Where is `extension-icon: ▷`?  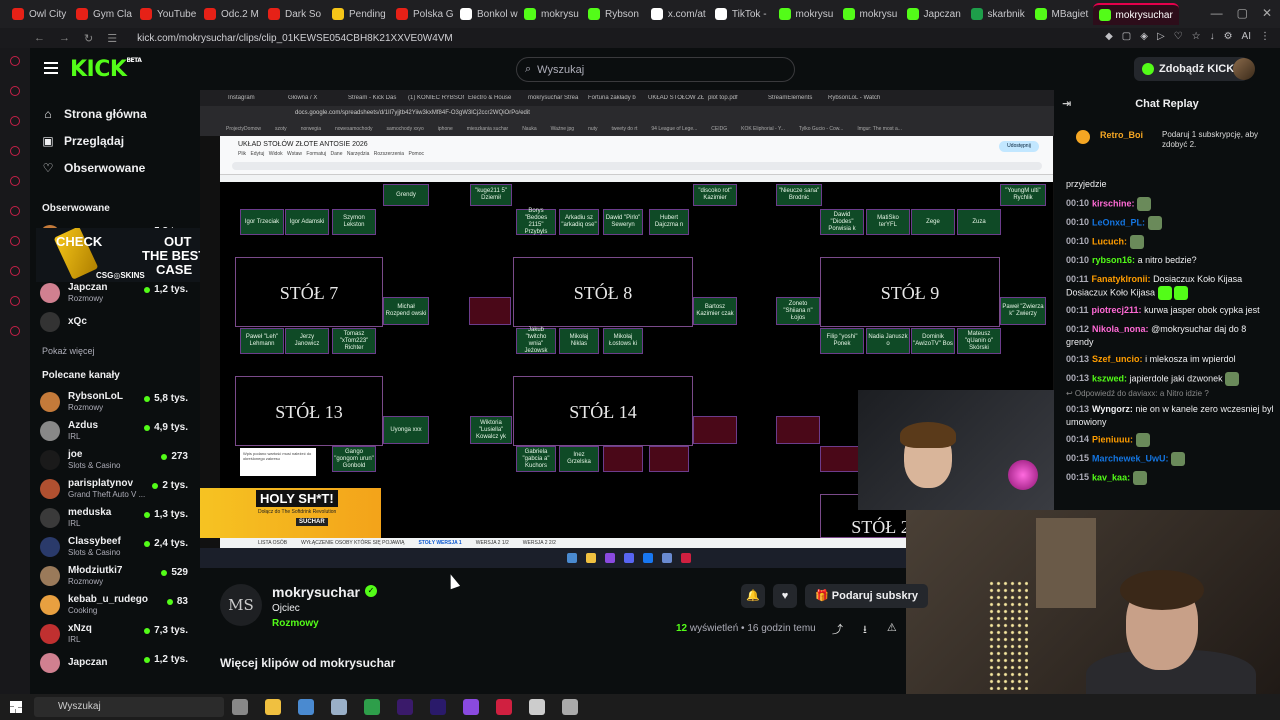 extension-icon: ▷ is located at coordinates (1161, 36).